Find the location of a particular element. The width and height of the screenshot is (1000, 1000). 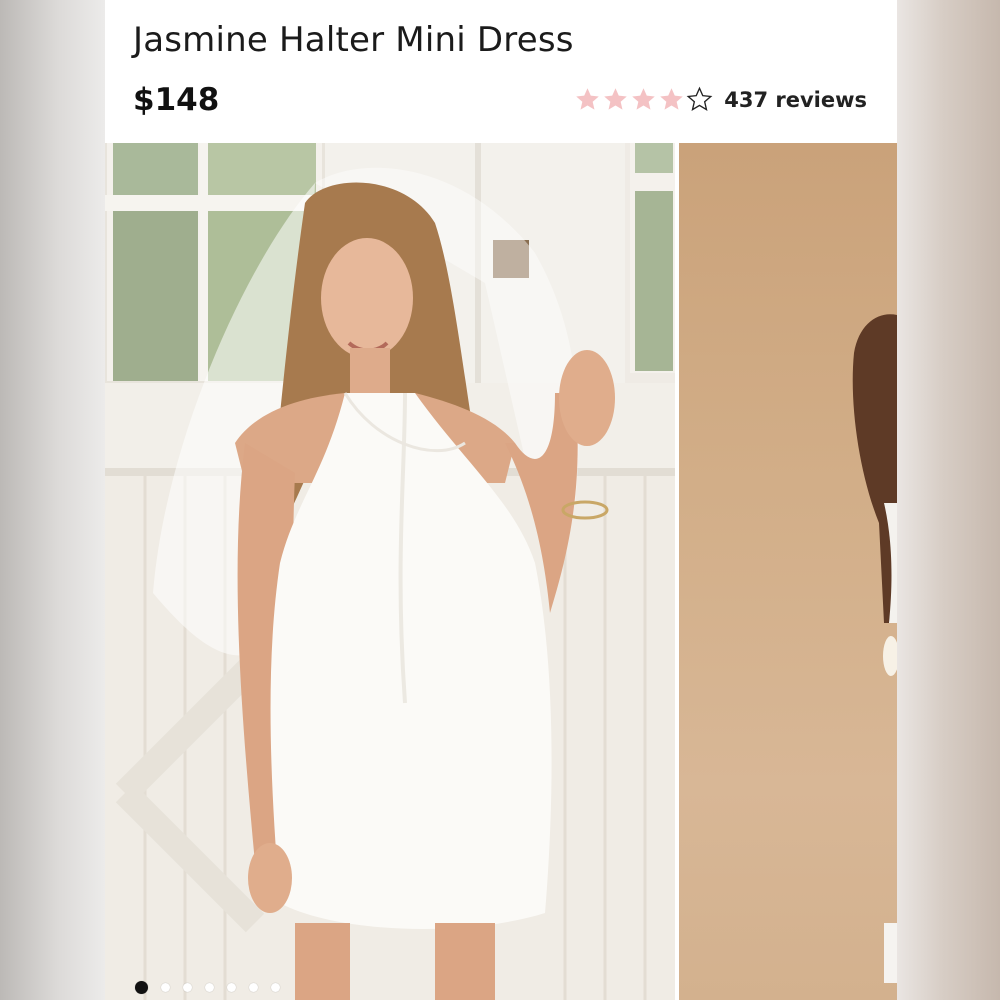

reviews-link: 437 reviews is located at coordinates (795, 100).